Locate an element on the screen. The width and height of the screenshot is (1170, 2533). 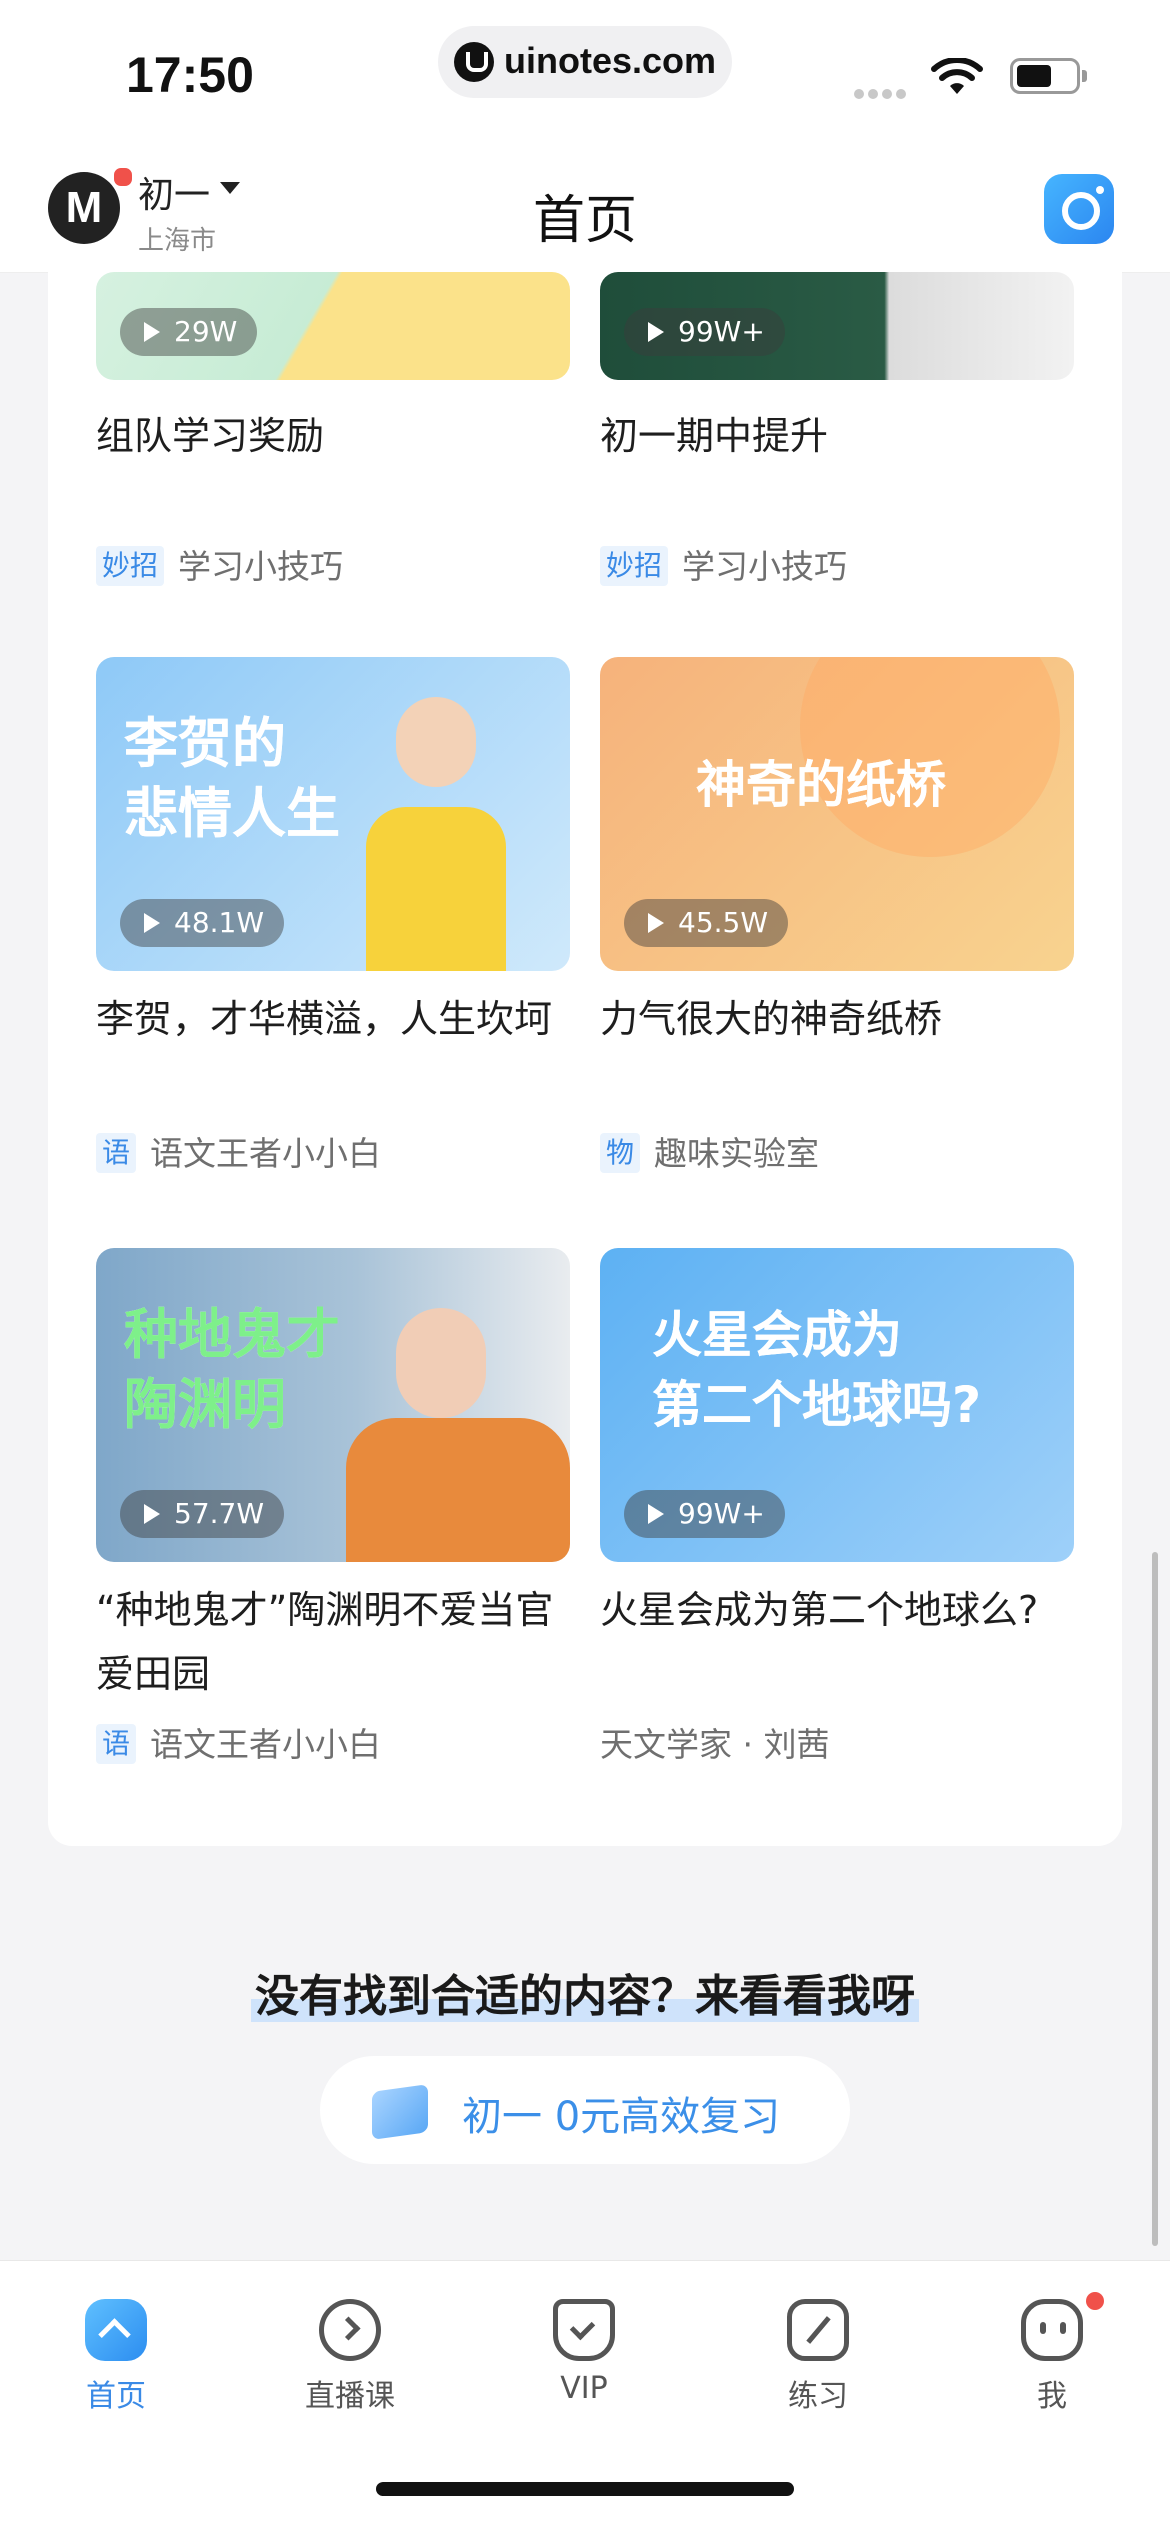
promo-heading: 没有找到合适的内容？来看看我呀 is located at coordinates (585, 1992).